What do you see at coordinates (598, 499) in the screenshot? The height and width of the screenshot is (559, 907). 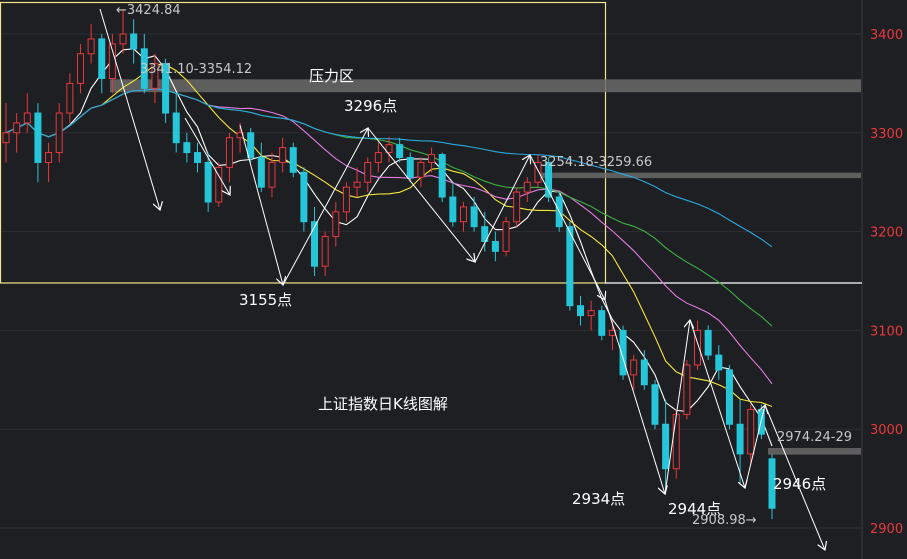 I see `annotation-2934: 2934点` at bounding box center [598, 499].